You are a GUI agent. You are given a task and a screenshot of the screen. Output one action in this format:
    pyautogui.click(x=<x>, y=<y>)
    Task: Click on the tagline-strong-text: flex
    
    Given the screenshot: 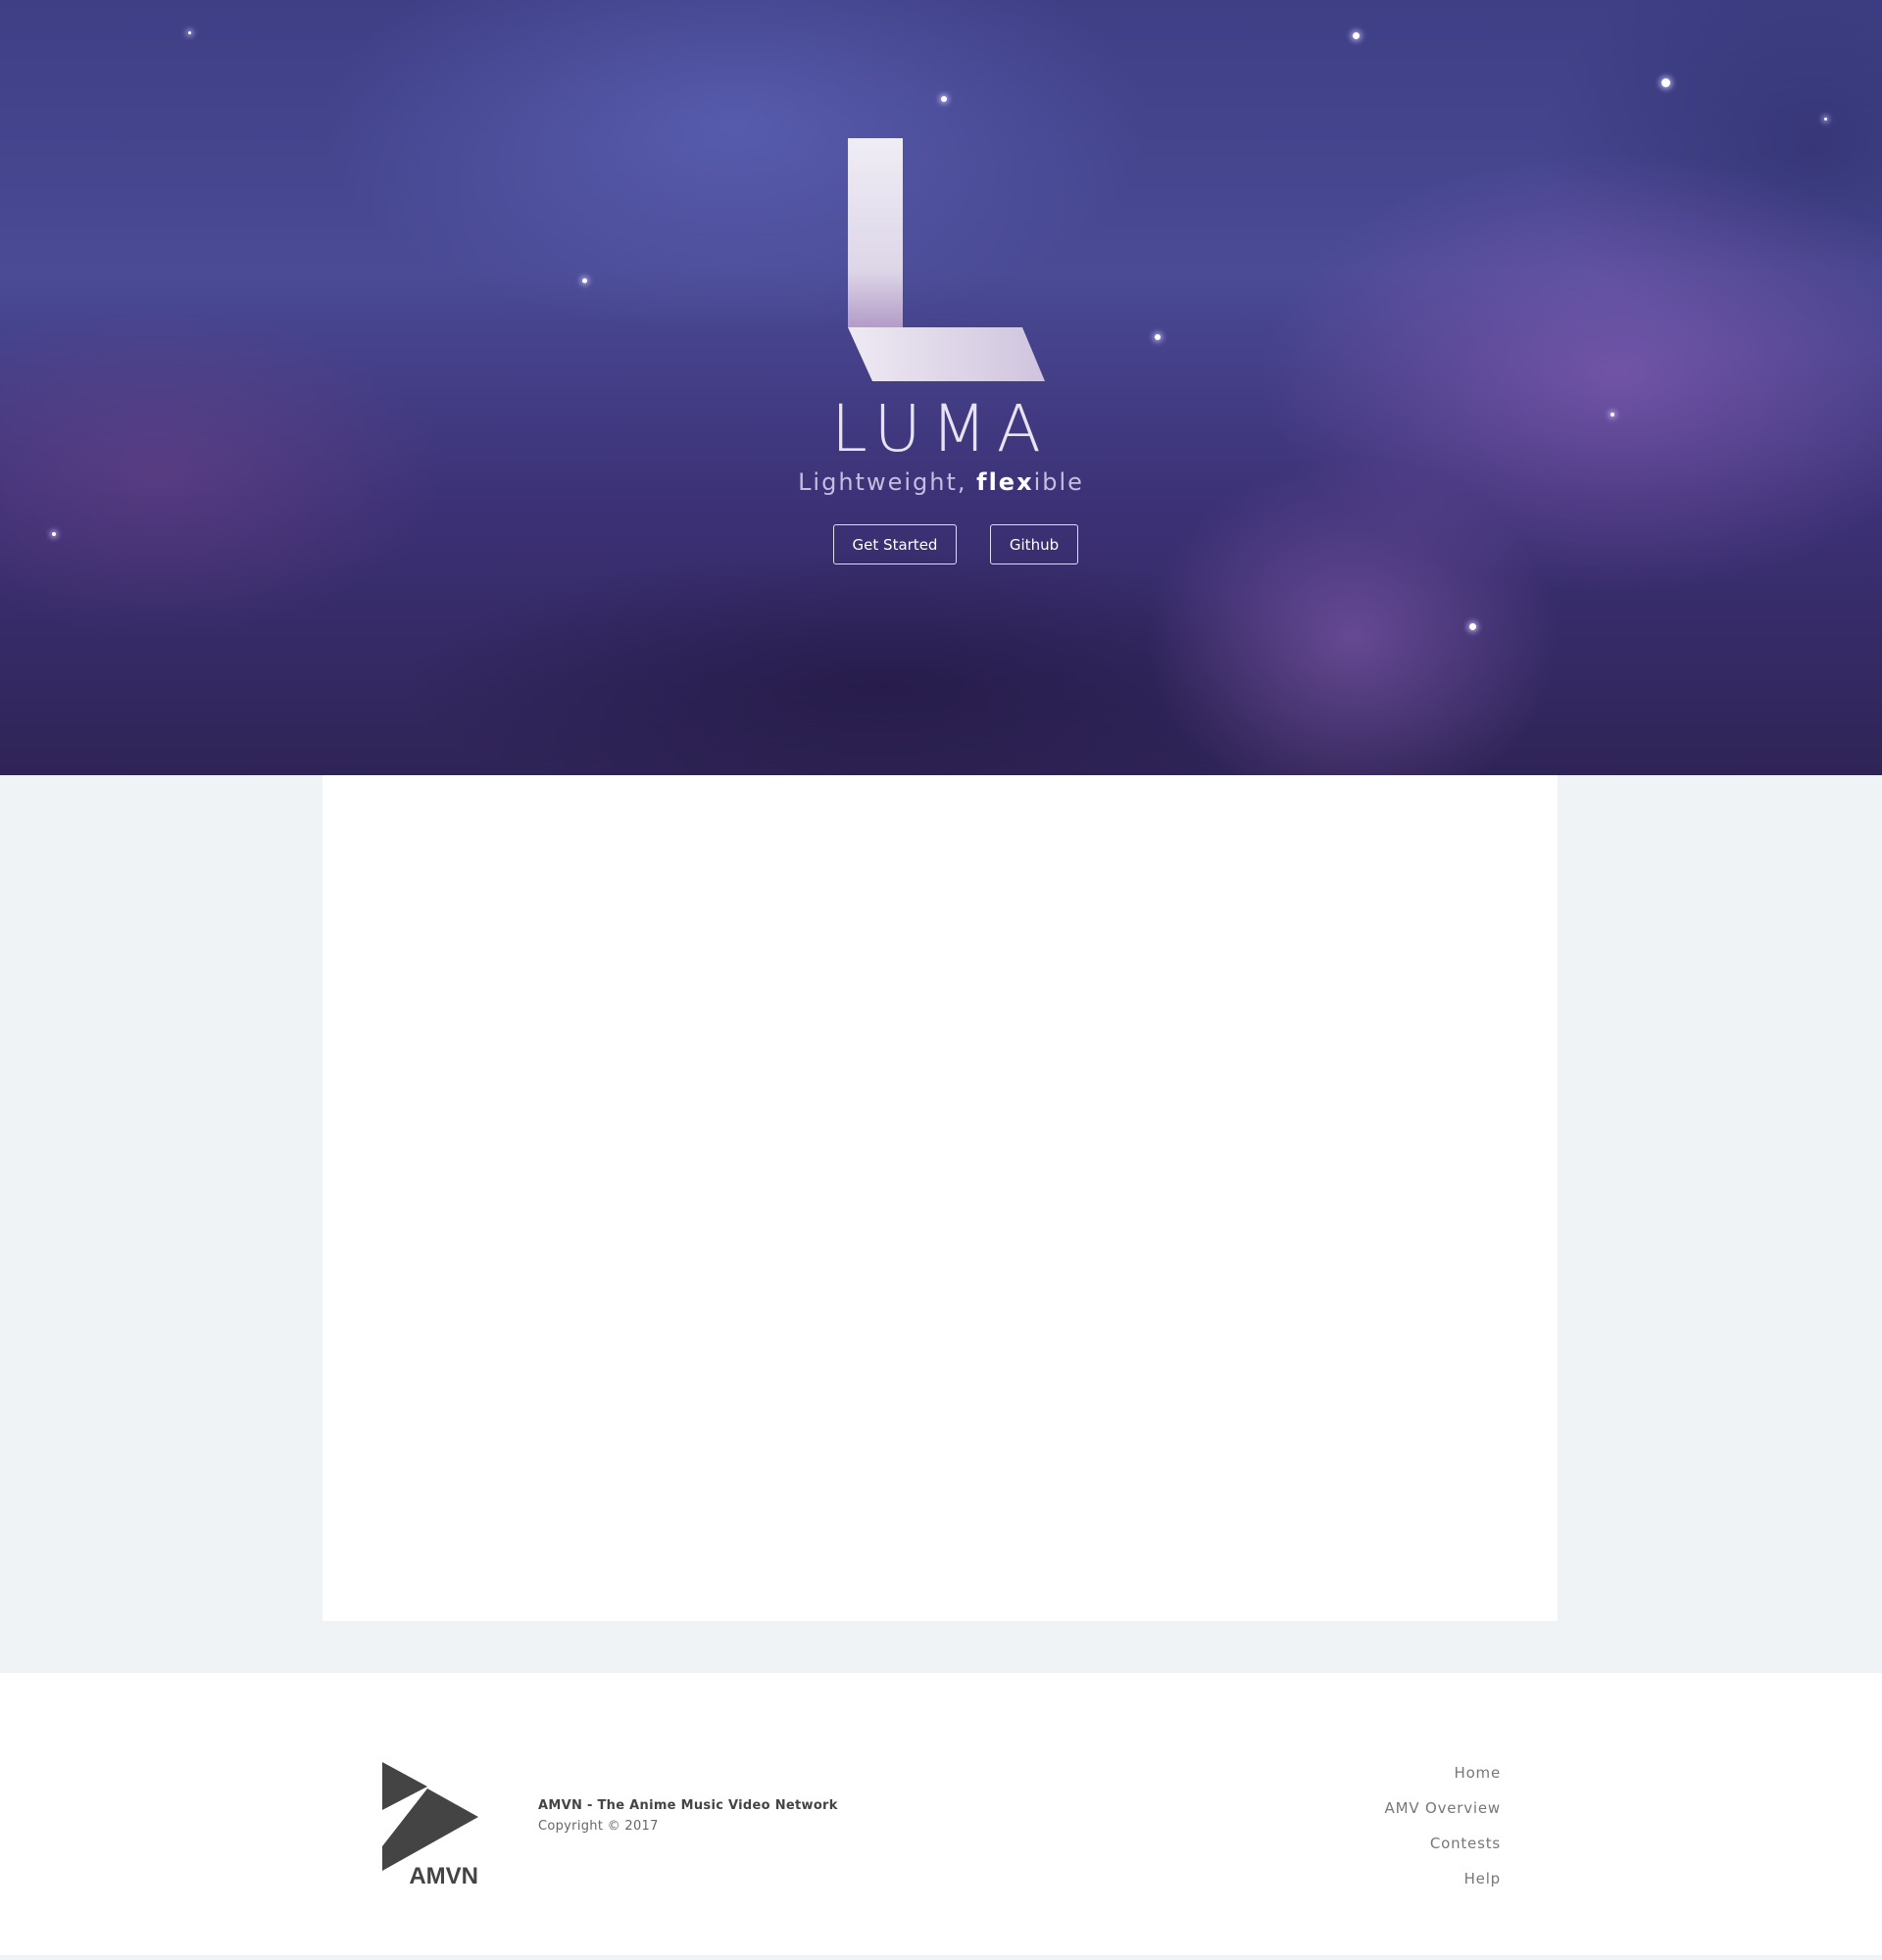 What is the action you would take?
    pyautogui.click(x=1005, y=482)
    